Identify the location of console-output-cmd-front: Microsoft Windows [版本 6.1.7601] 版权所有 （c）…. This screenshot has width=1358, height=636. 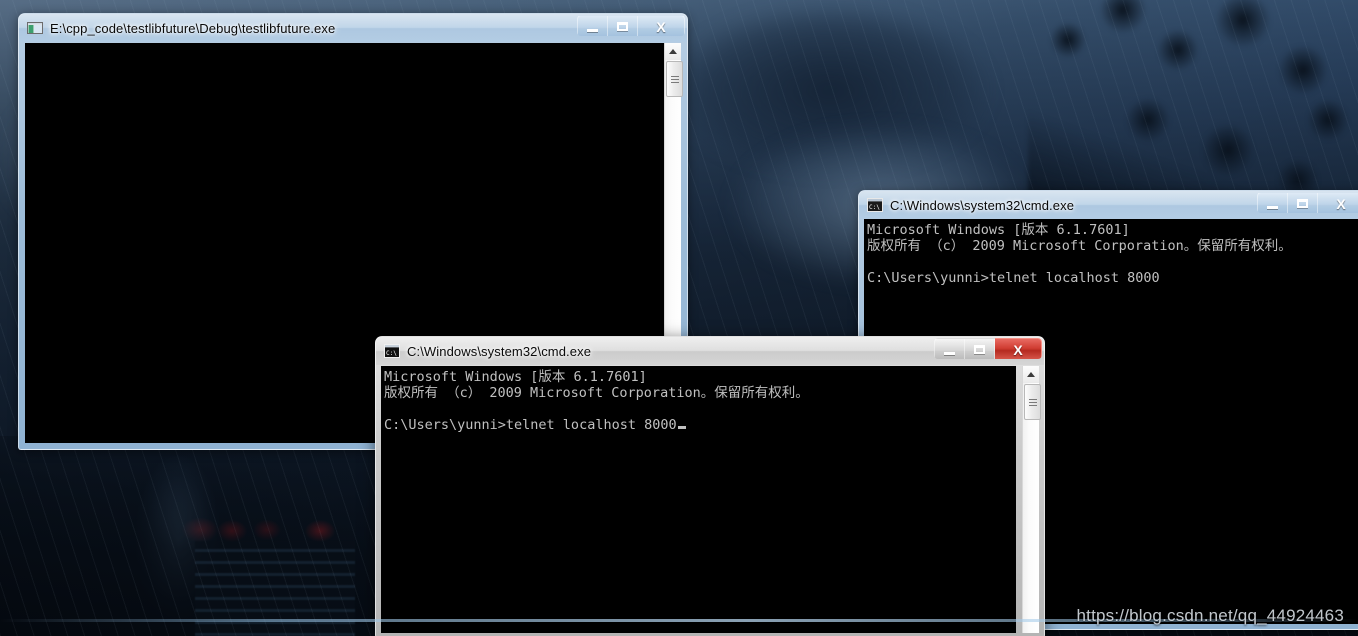
(596, 401).